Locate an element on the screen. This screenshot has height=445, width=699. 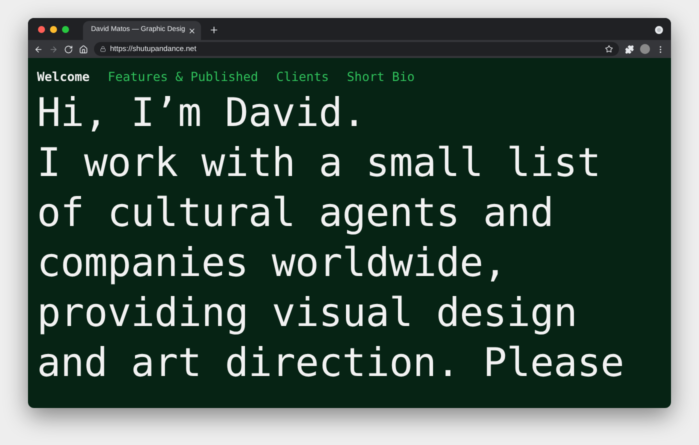
nav-link: Welcome is located at coordinates (63, 77).